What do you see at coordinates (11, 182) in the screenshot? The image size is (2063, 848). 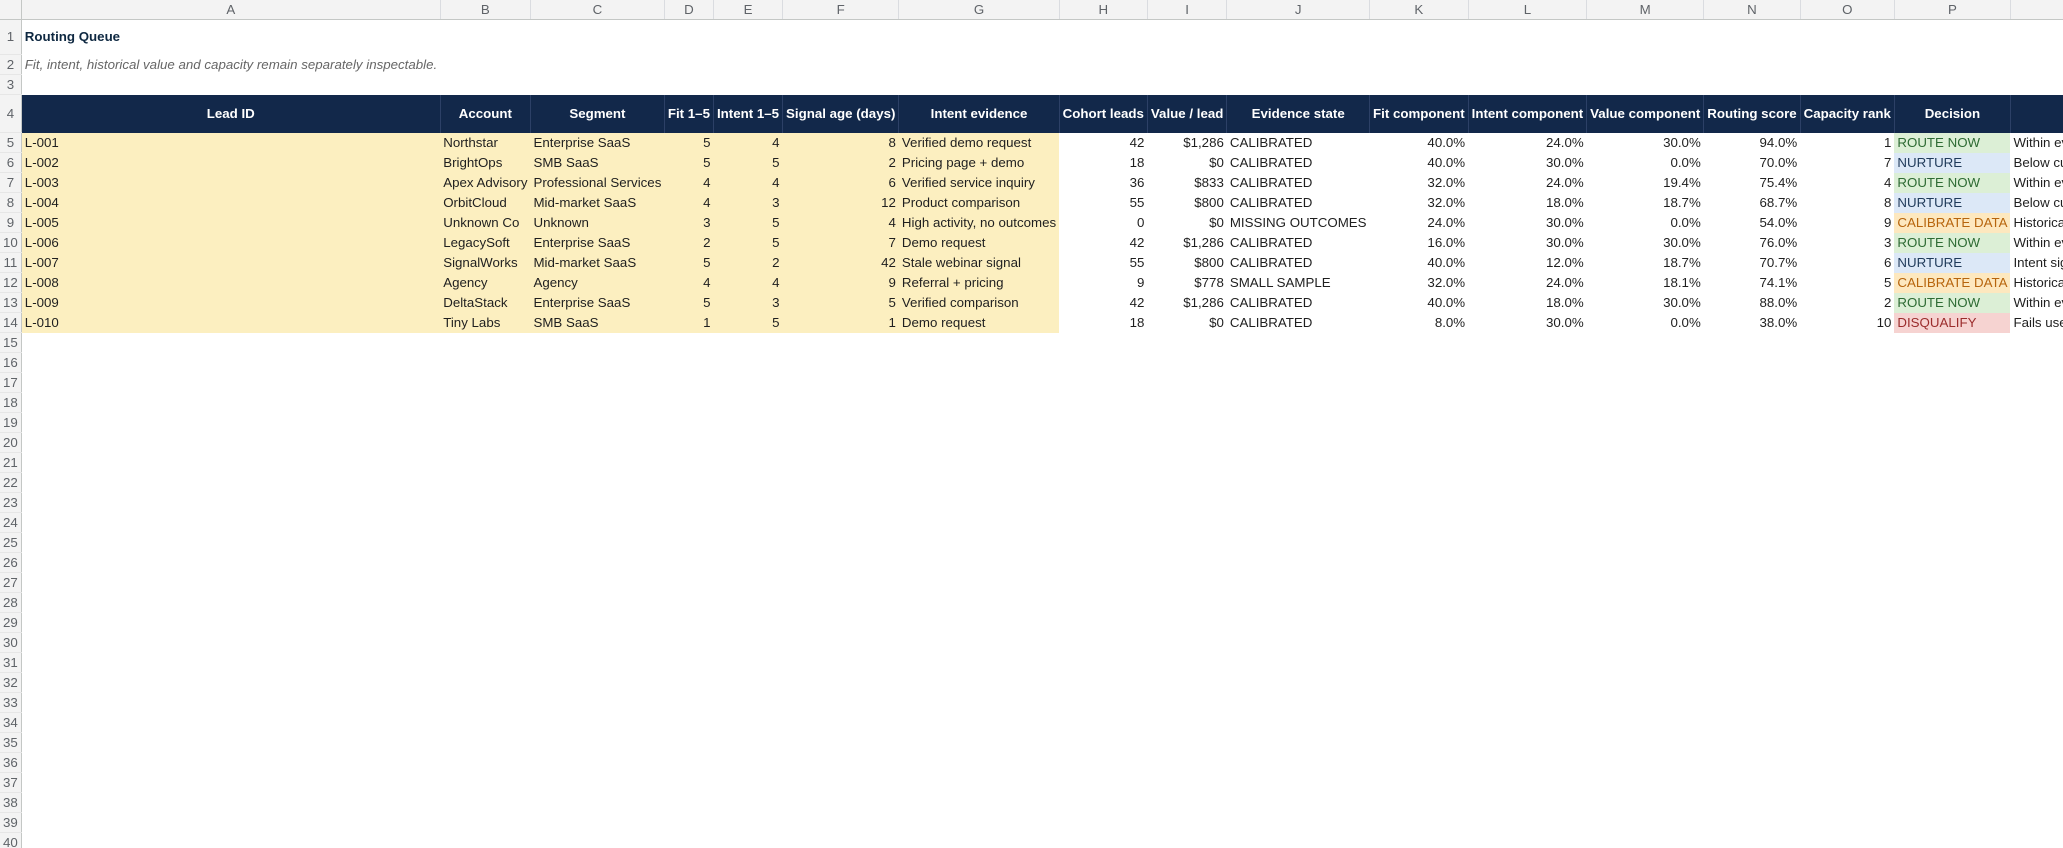 I see `row-header-7: 7` at bounding box center [11, 182].